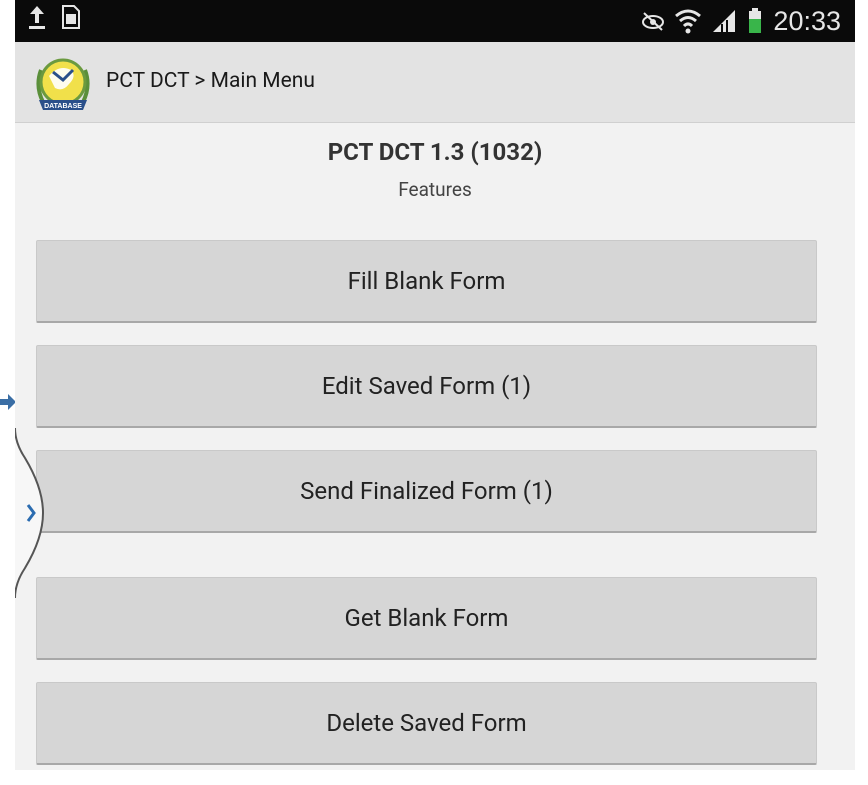 The image size is (868, 785). Describe the element at coordinates (63, 83) in the screenshot. I see `app-logo-icon: DATABASE` at that location.